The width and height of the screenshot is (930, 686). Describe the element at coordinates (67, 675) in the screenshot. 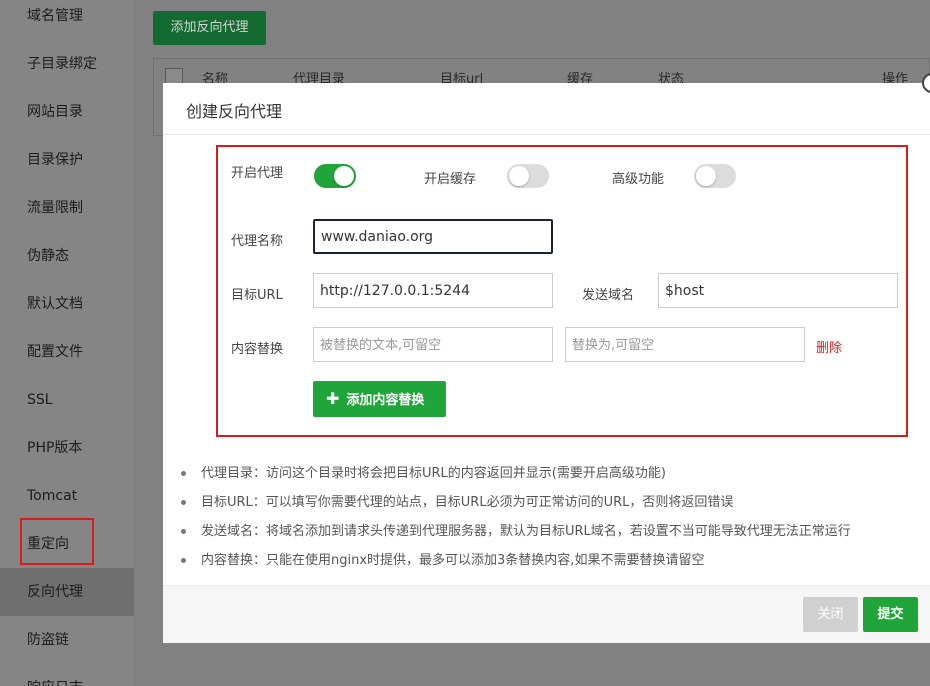

I see `sidebar-item-response-log: 响应日志` at that location.